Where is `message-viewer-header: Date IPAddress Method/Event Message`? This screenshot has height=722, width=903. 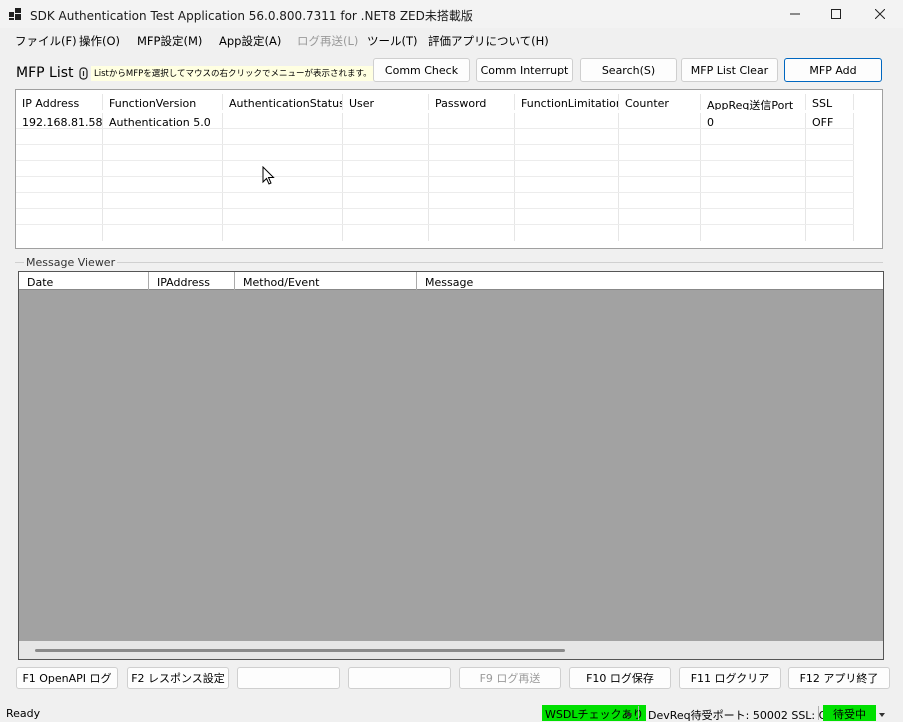 message-viewer-header: Date IPAddress Method/Event Message is located at coordinates (451, 281).